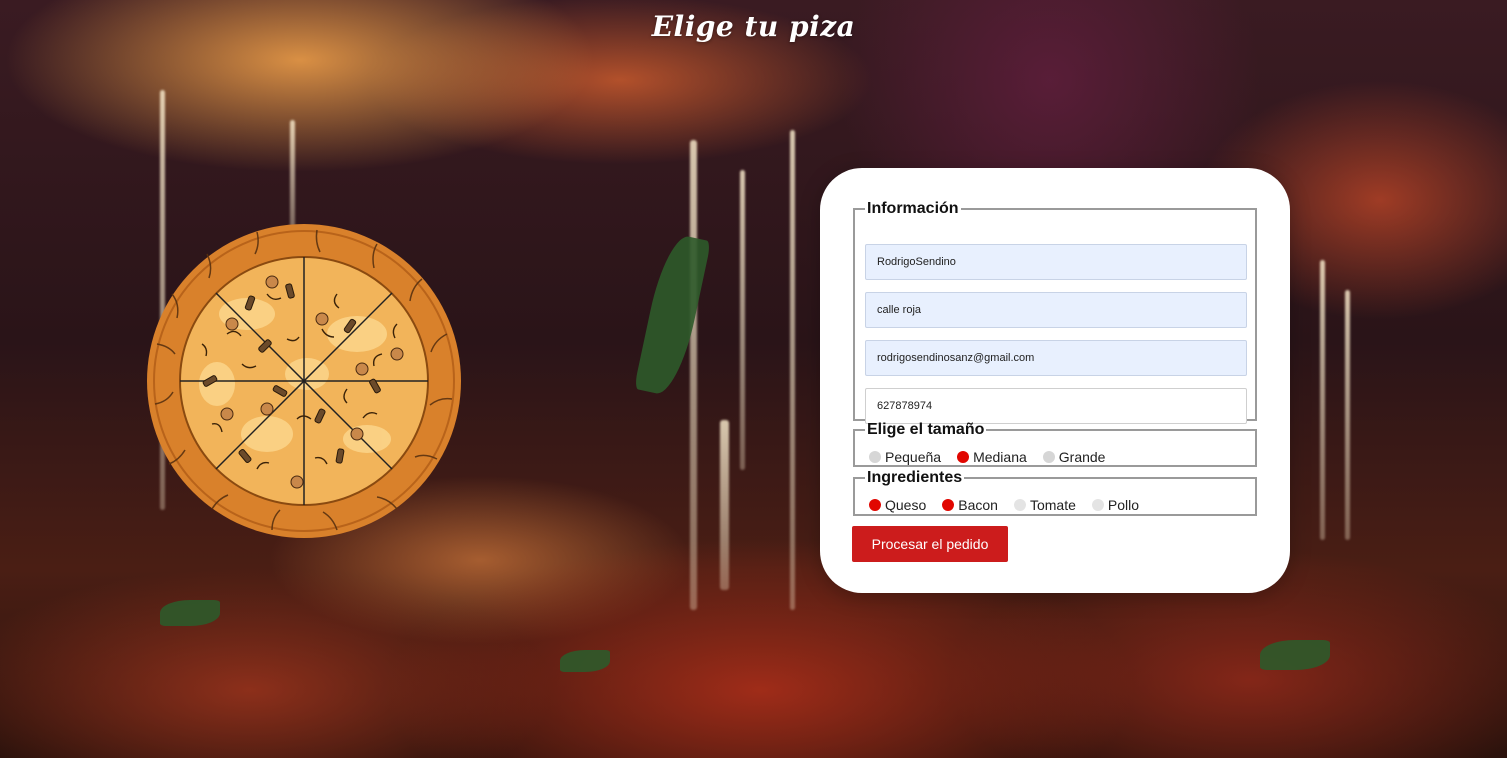 Image resolution: width=1507 pixels, height=758 pixels. Describe the element at coordinates (1048, 457) in the screenshot. I see `radio-large` at that location.